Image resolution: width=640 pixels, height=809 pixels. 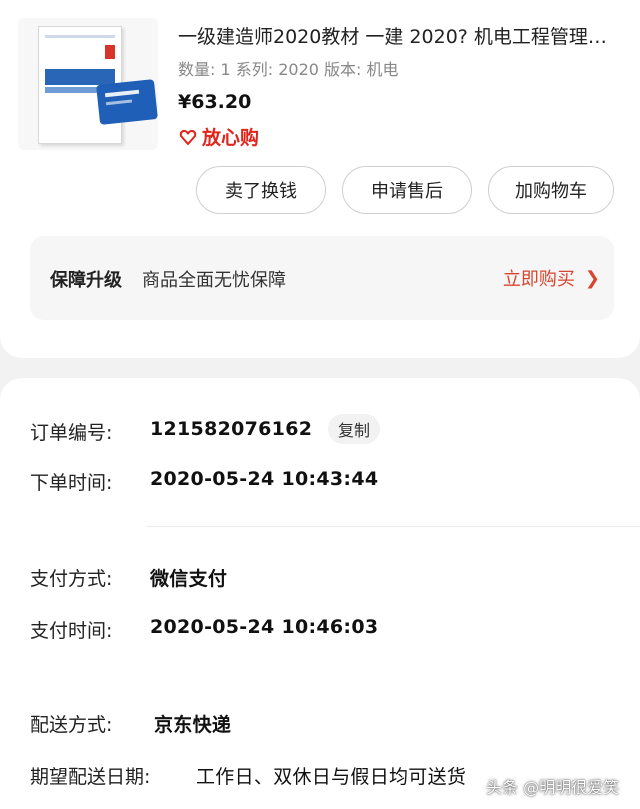 What do you see at coordinates (71, 433) in the screenshot?
I see `order-number-label: 订单编号:` at bounding box center [71, 433].